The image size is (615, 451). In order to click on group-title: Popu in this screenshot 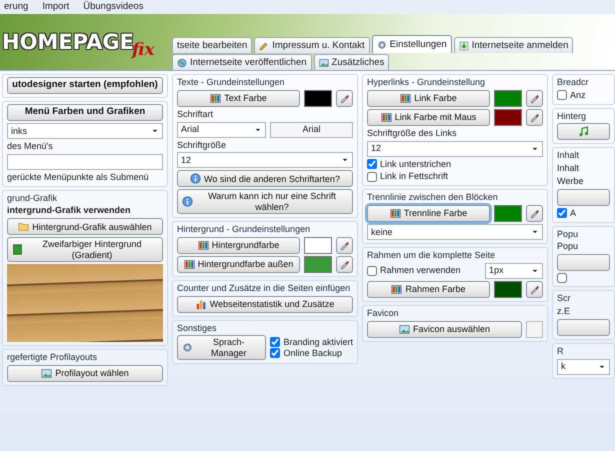, I will do `click(568, 234)`.